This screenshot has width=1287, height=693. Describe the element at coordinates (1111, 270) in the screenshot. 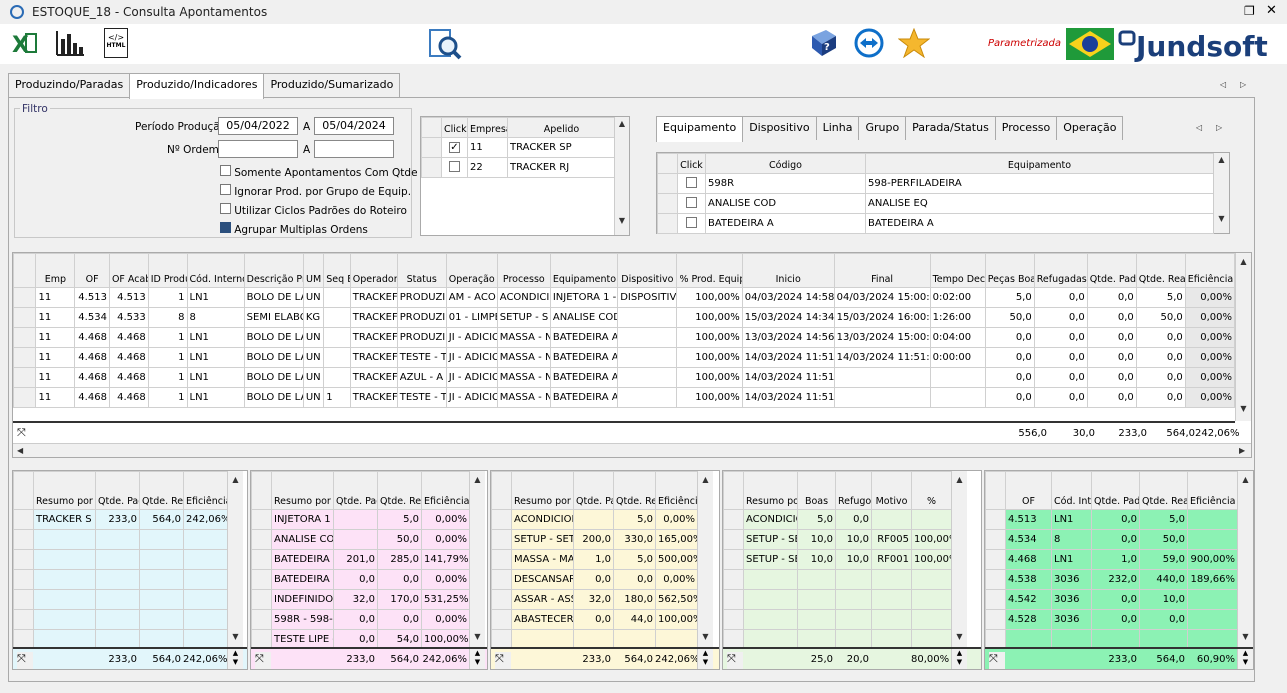

I see `main-col-header: Qtde. Padrão` at that location.